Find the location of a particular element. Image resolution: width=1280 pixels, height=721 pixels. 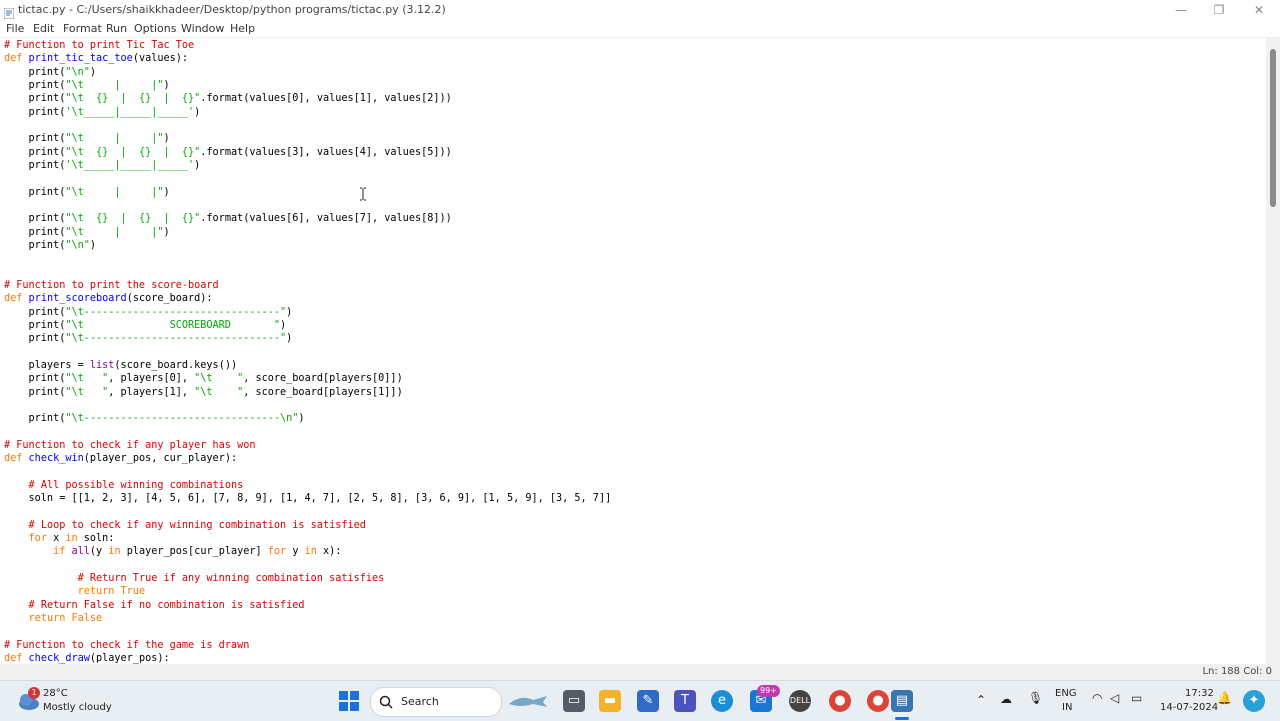

code-token: print_tic_tac_toe is located at coordinates (80, 59).